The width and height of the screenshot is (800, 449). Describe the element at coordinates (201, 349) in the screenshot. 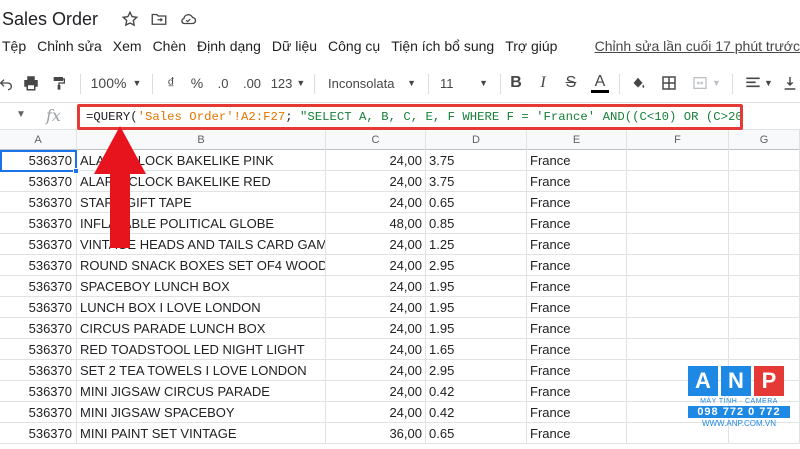

I see `cell-b: RED TOADSTOOL LED NIGHT LIGHT` at that location.